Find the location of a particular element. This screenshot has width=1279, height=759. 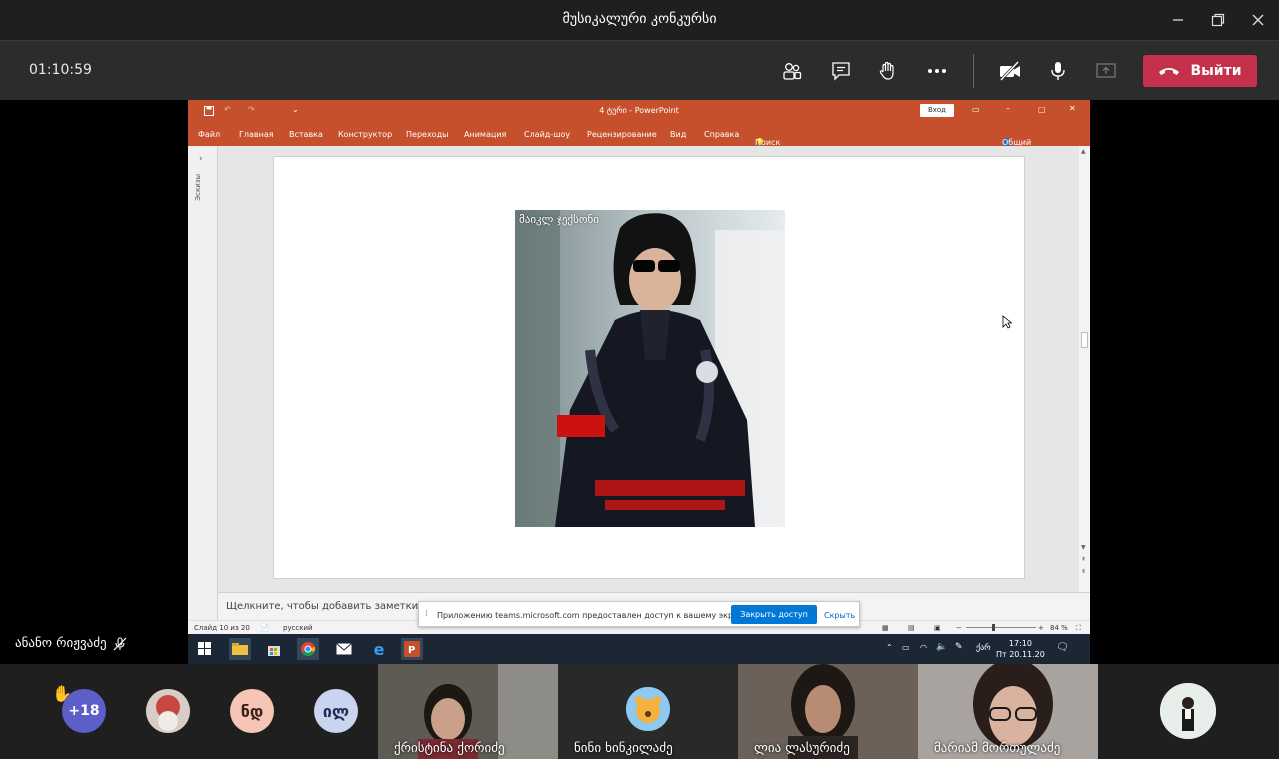

windows-start-icon is located at coordinates (205, 649).